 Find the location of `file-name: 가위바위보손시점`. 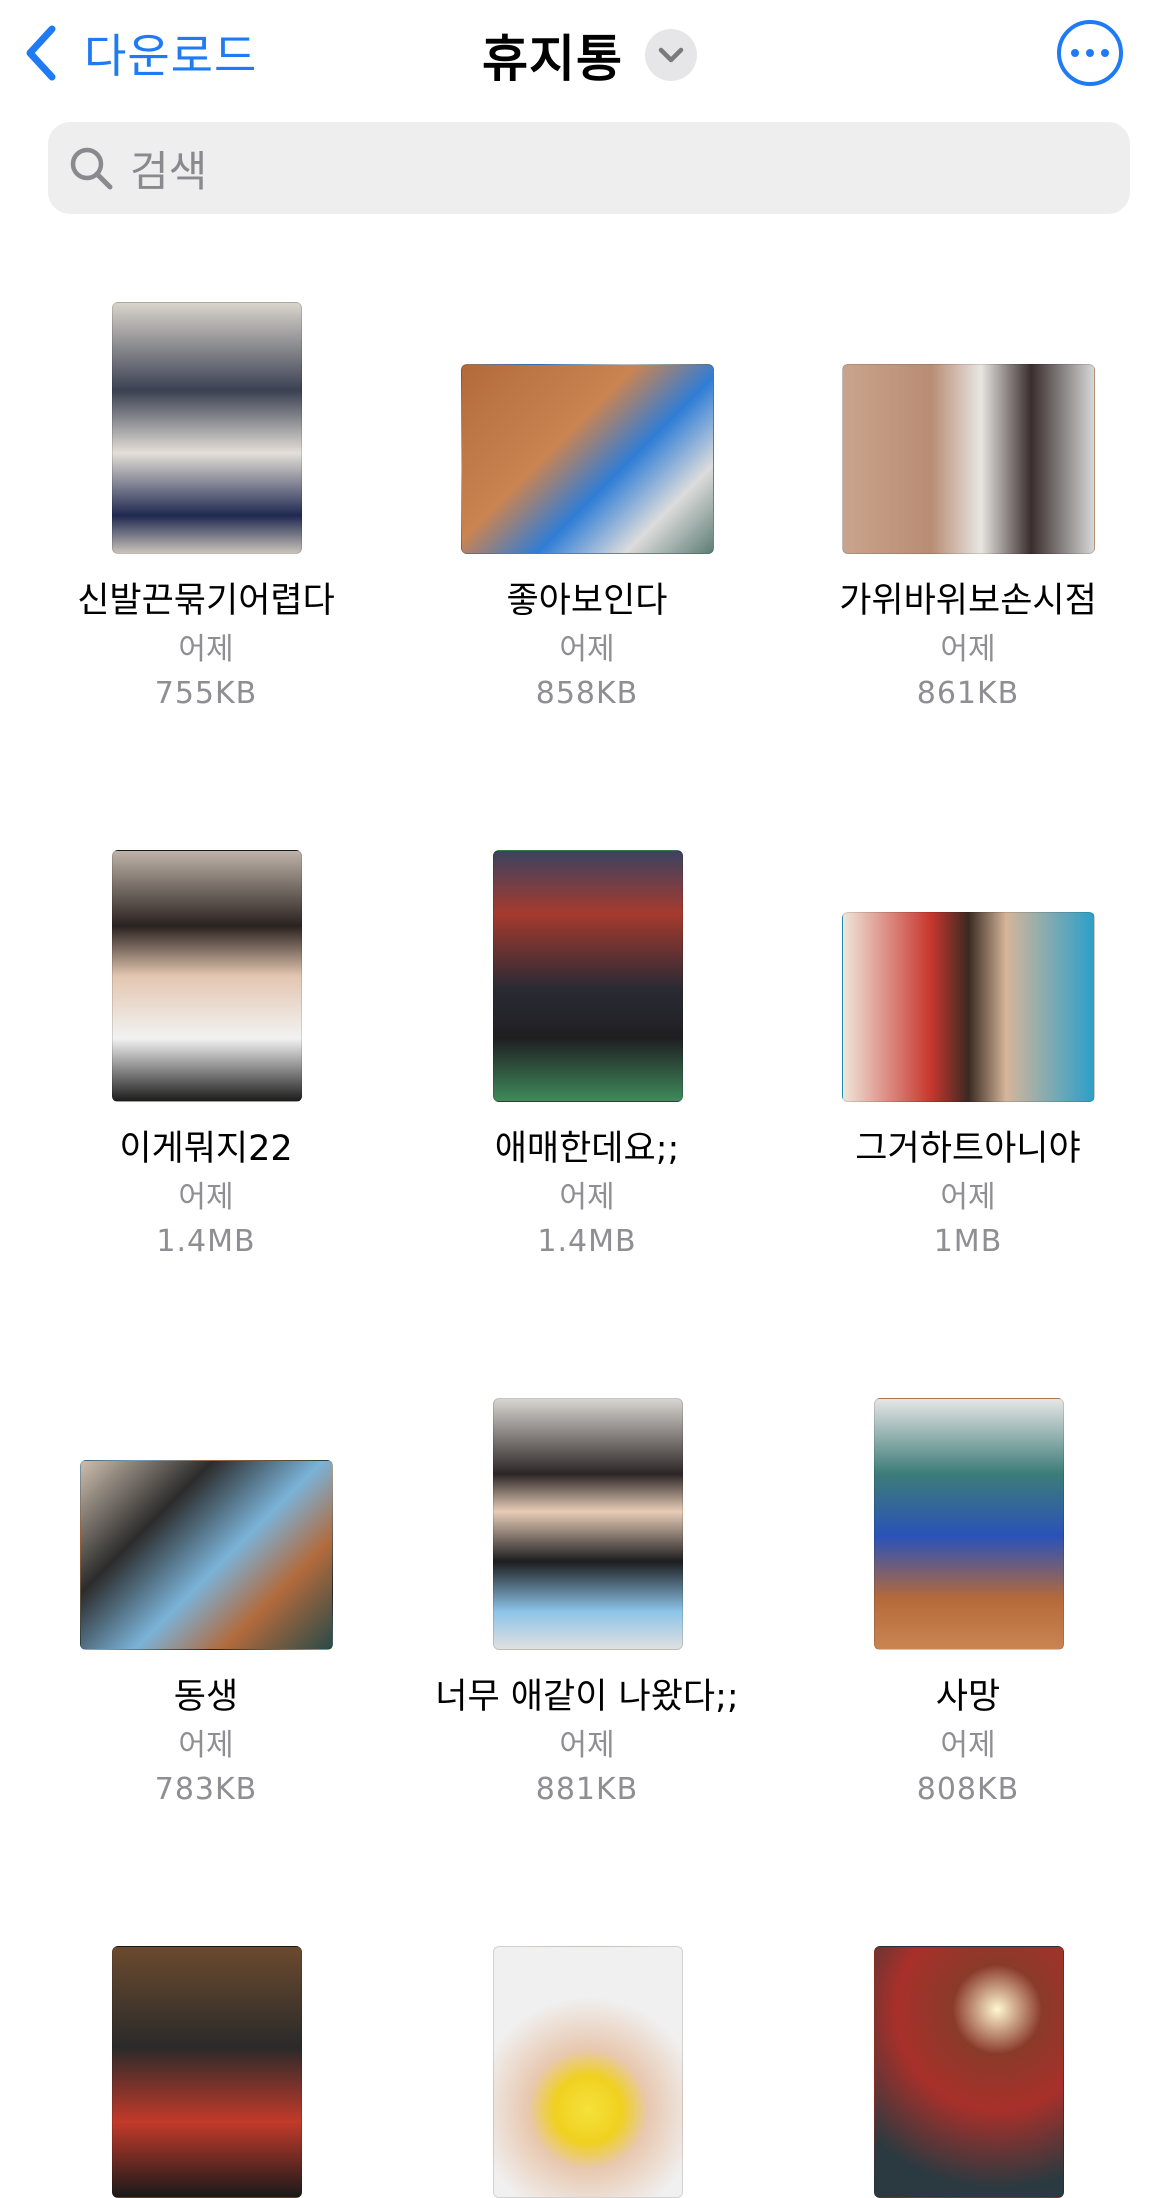

file-name: 가위바위보손시점 is located at coordinates (968, 601).